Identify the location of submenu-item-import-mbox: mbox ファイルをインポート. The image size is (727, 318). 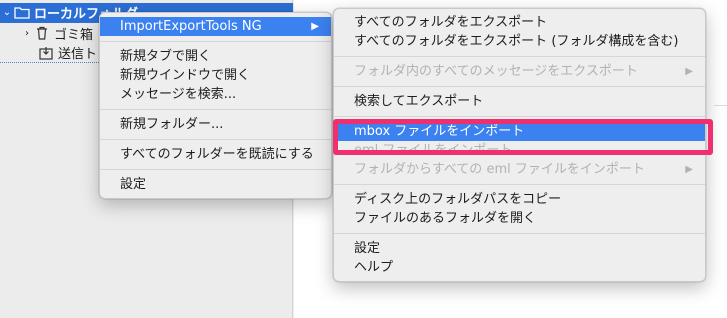
(519, 131).